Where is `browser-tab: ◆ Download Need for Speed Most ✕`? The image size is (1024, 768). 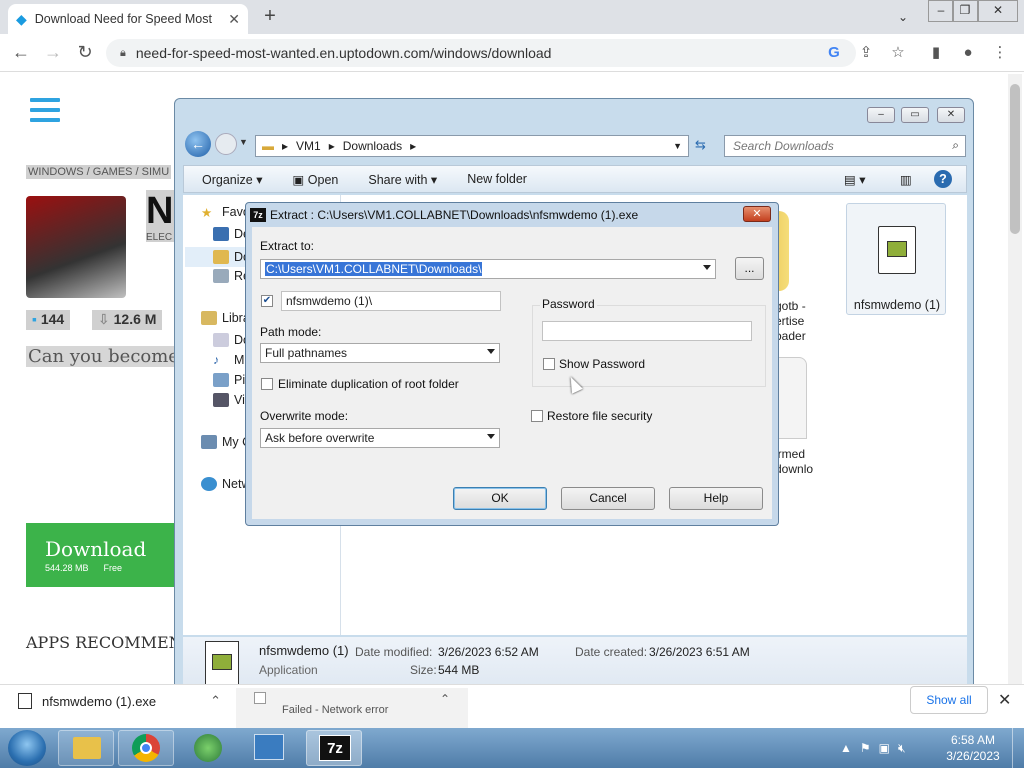
browser-tab: ◆ Download Need for Speed Most ✕ is located at coordinates (128, 19).